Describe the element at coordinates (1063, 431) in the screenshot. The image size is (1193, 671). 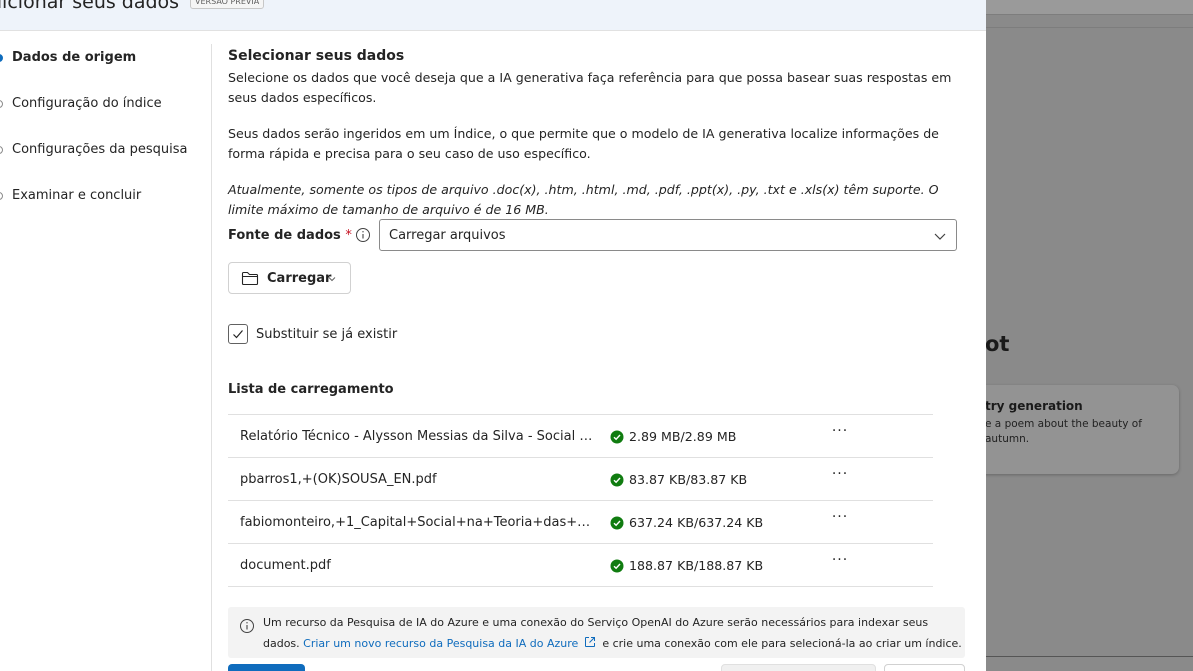
I see `background-card-description: e a poem about the beauty of autumn.` at that location.